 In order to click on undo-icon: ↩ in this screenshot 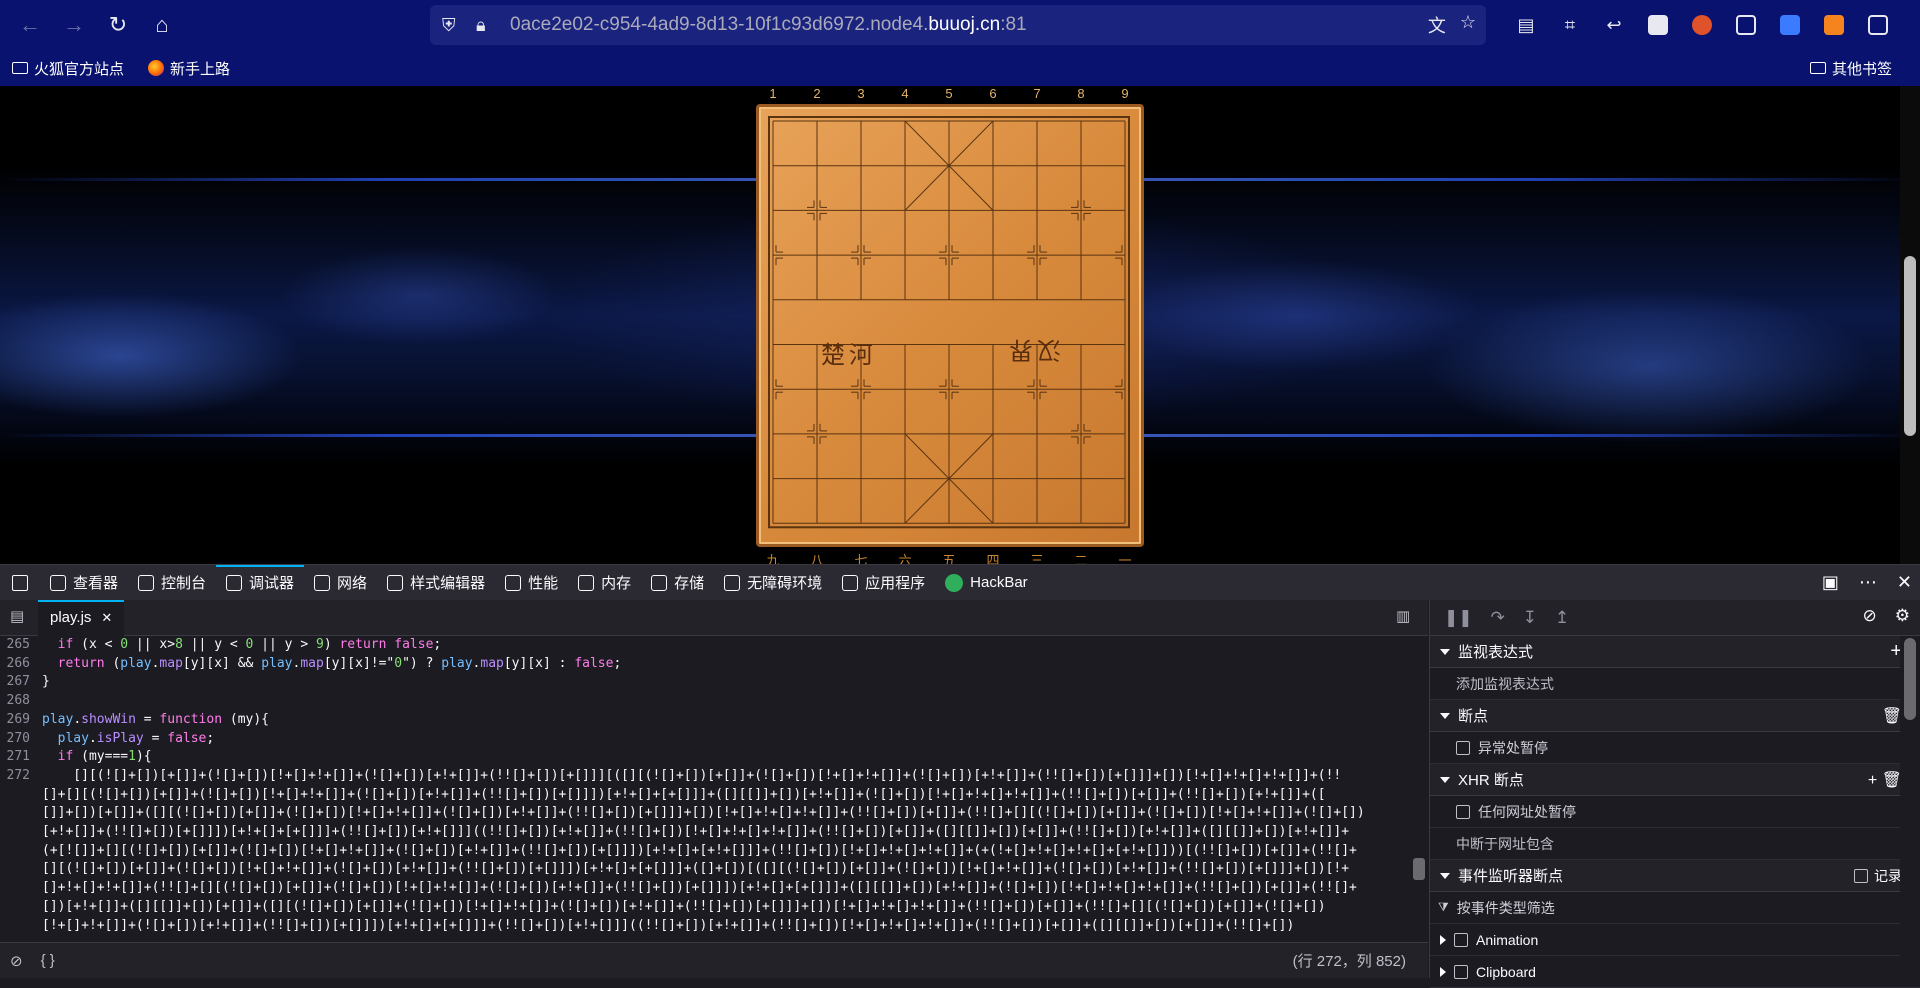, I will do `click(1614, 25)`.